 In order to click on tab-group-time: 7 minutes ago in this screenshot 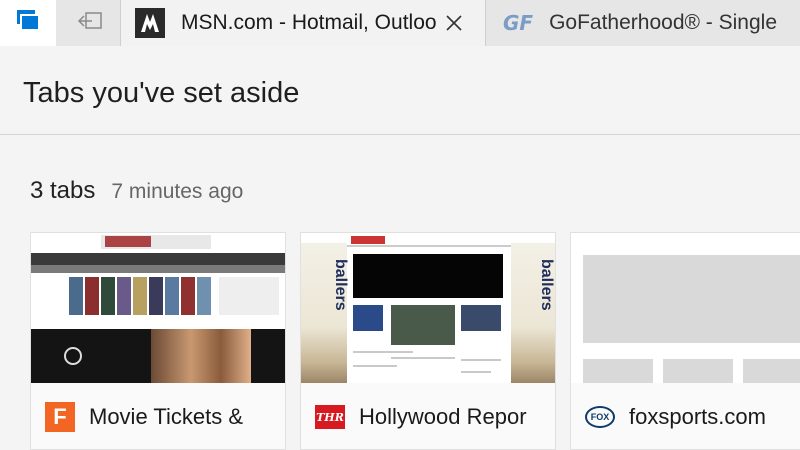, I will do `click(177, 191)`.